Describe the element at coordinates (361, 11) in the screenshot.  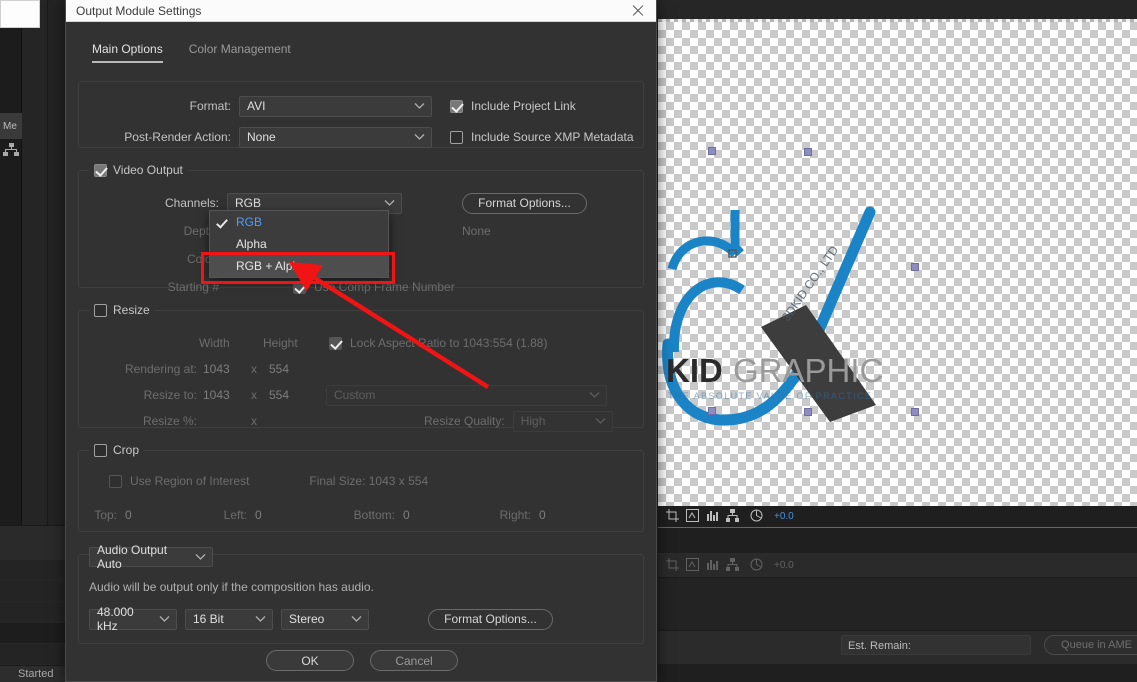
I see `dialog-titlebar: Output Module Settings` at that location.